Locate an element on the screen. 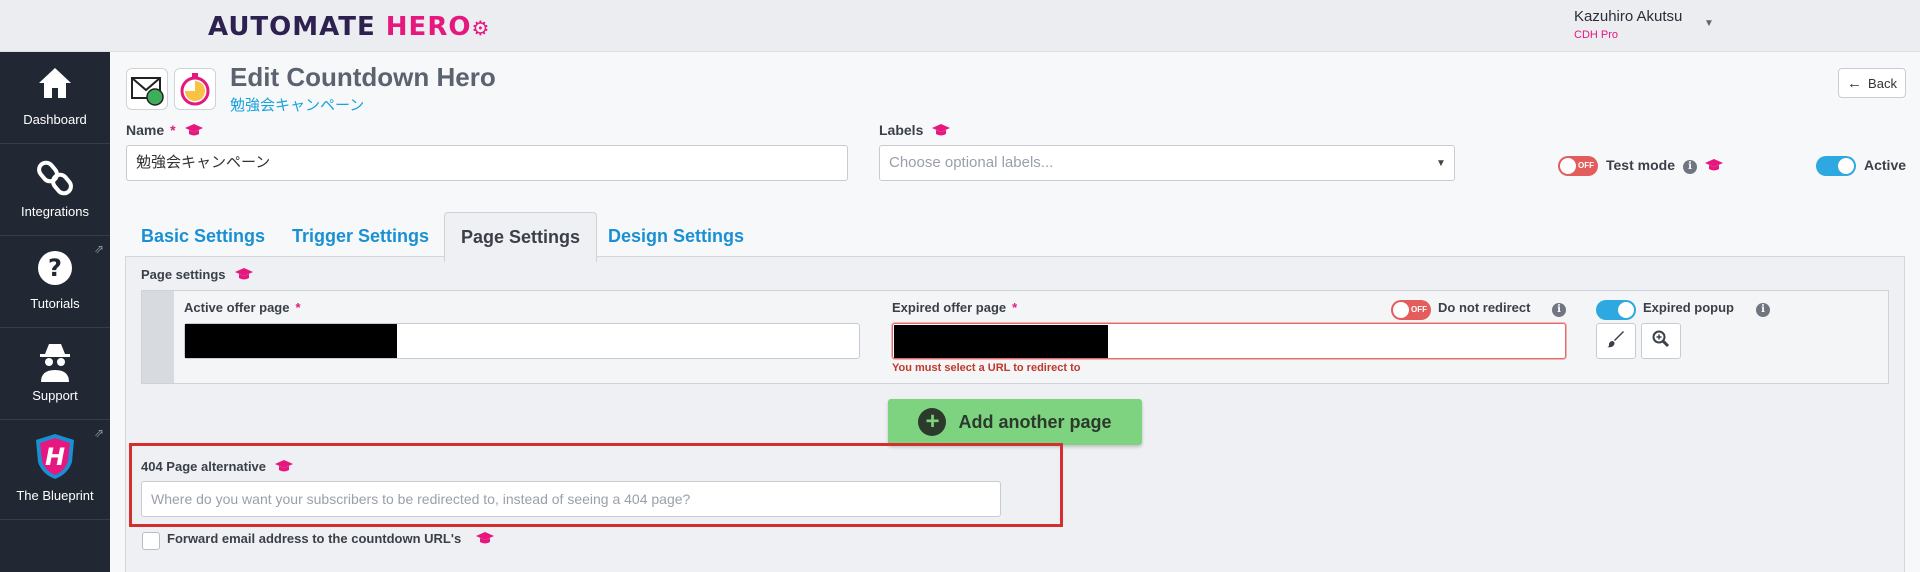  labels-field-label: Labels is located at coordinates (915, 131).